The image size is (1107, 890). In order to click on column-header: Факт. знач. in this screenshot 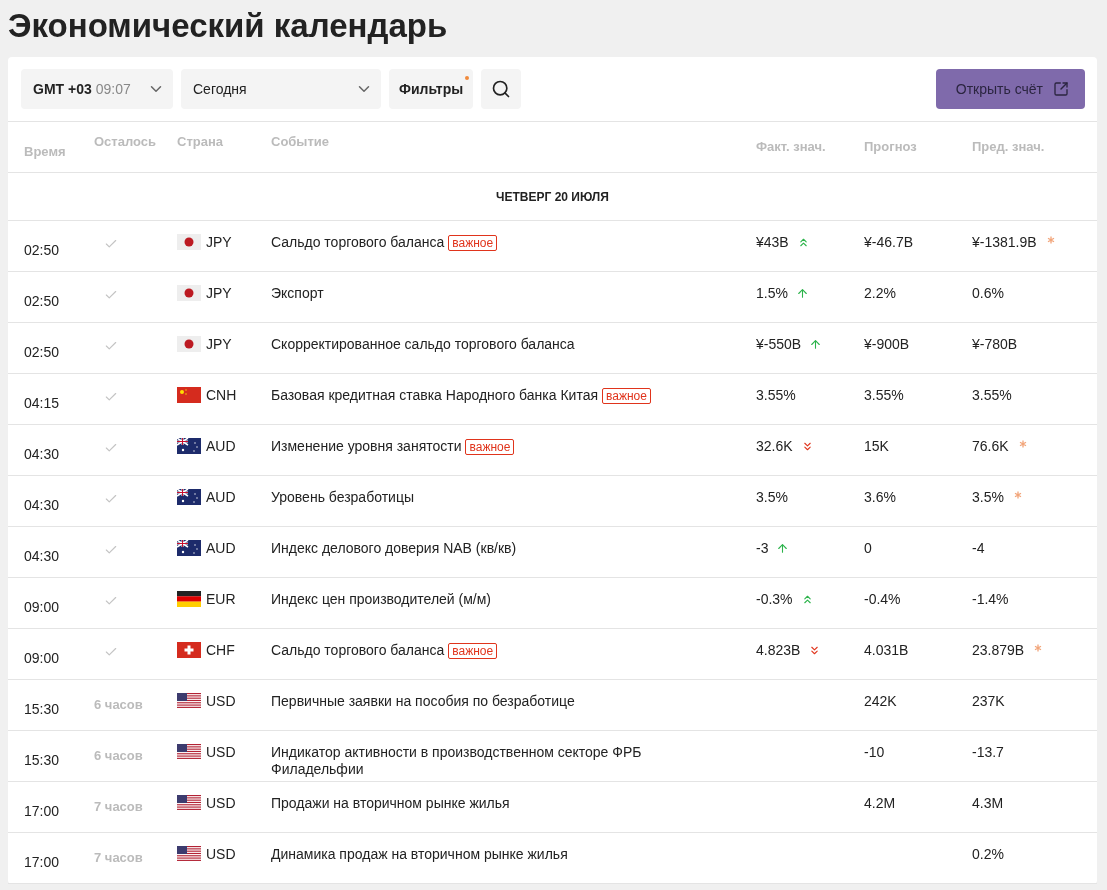, I will do `click(791, 146)`.